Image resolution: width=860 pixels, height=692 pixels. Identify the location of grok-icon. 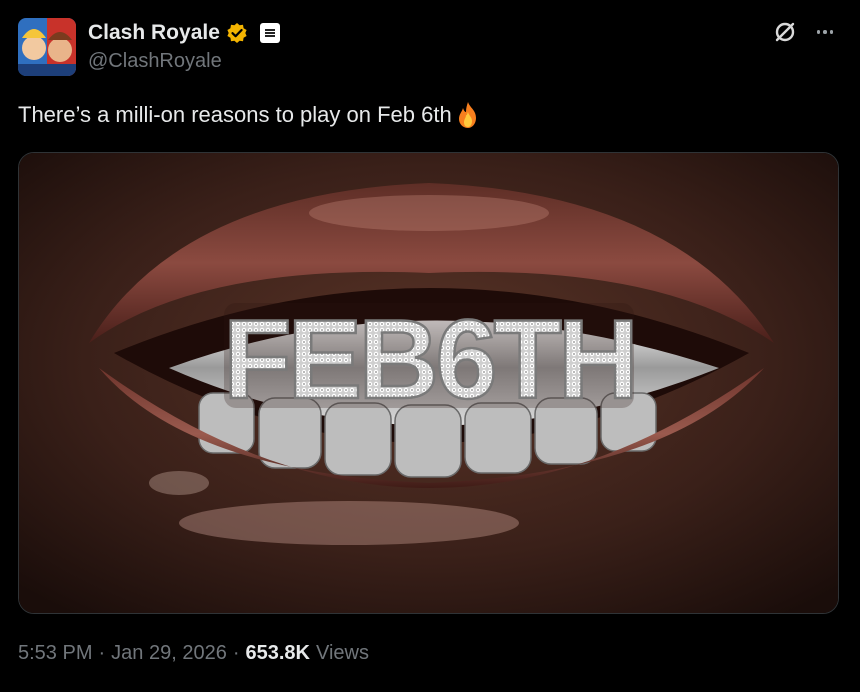
(785, 32).